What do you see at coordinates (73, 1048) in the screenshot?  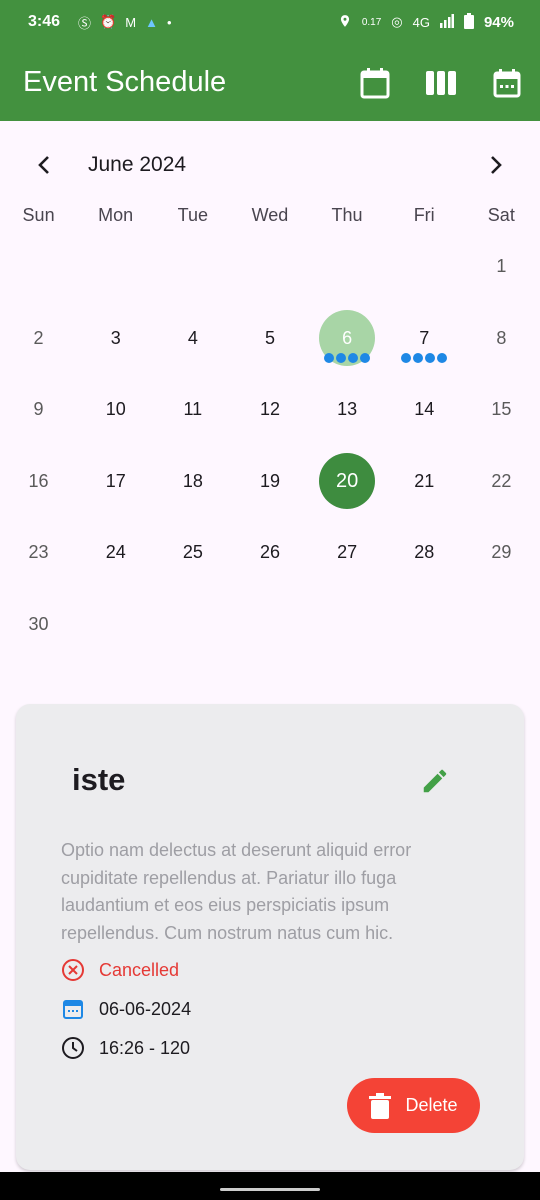 I see `clock-icon` at bounding box center [73, 1048].